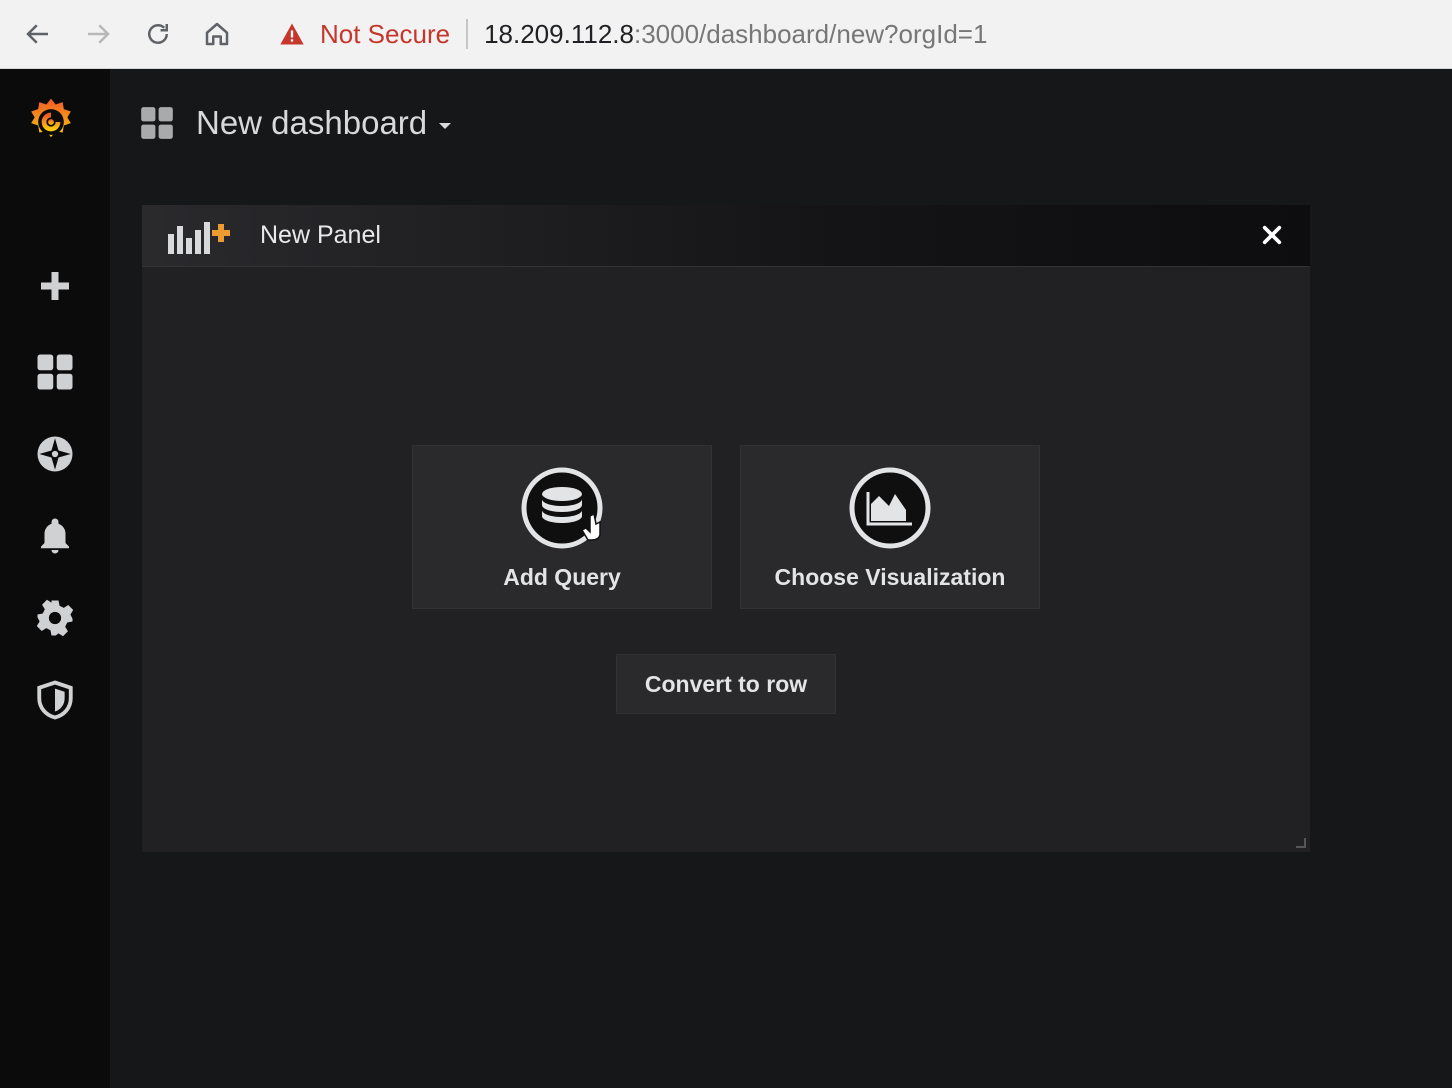 This screenshot has width=1452, height=1088. What do you see at coordinates (55, 700) in the screenshot?
I see `server-admin-shield-icon` at bounding box center [55, 700].